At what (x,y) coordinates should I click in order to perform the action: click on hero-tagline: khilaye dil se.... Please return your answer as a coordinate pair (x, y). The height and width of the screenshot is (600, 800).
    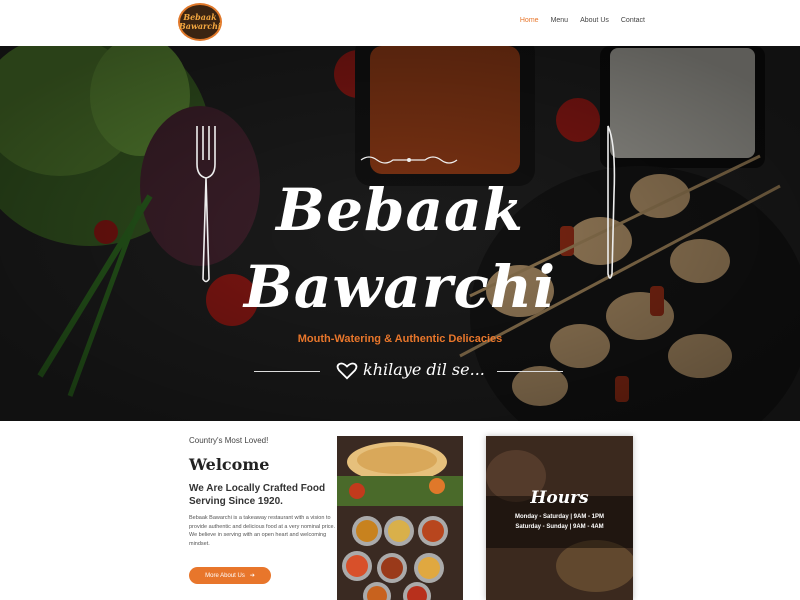
    Looking at the image, I should click on (424, 369).